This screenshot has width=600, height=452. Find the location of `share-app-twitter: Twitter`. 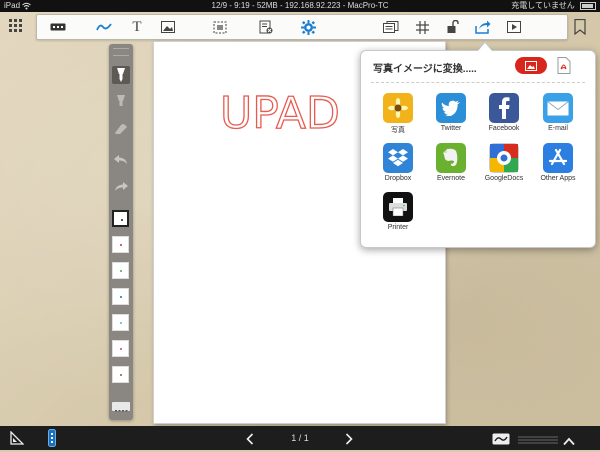

share-app-twitter: Twitter is located at coordinates (451, 112).